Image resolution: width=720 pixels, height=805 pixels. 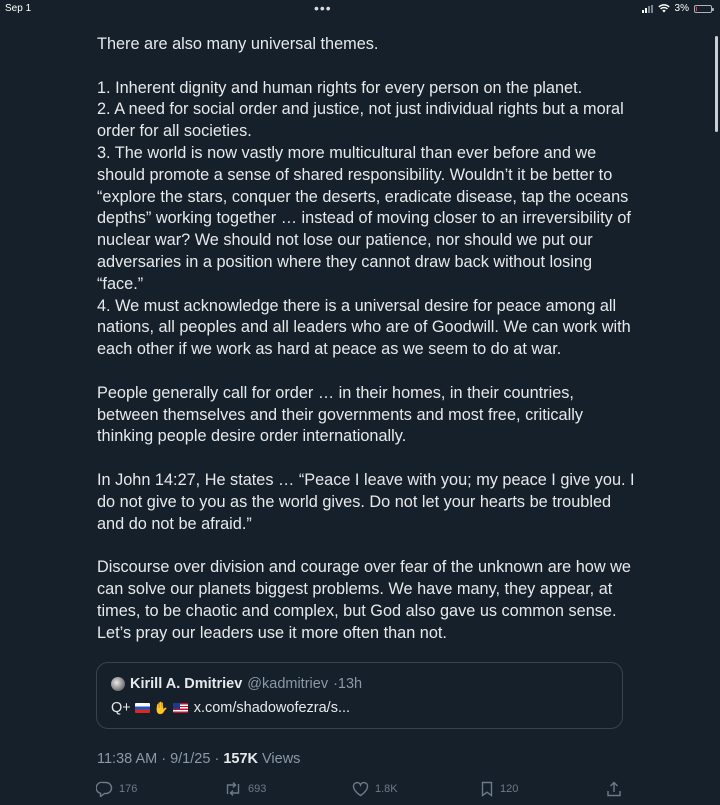 I want to click on share-icon, so click(x=614, y=789).